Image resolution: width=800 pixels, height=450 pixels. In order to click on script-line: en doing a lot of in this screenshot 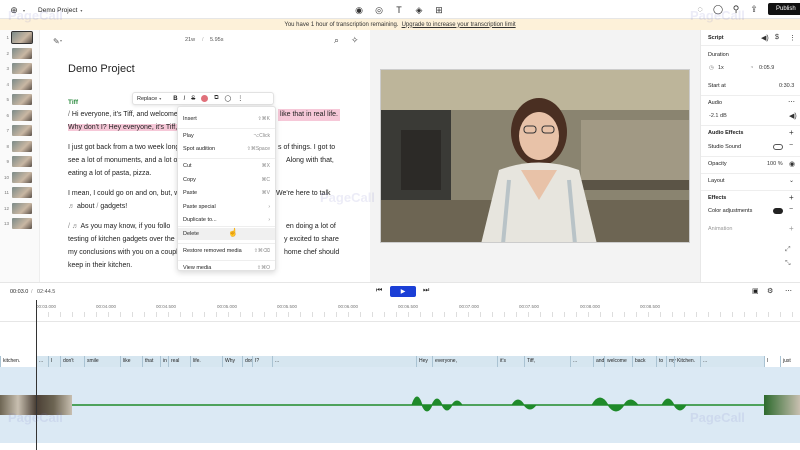, I will do `click(311, 226)`.